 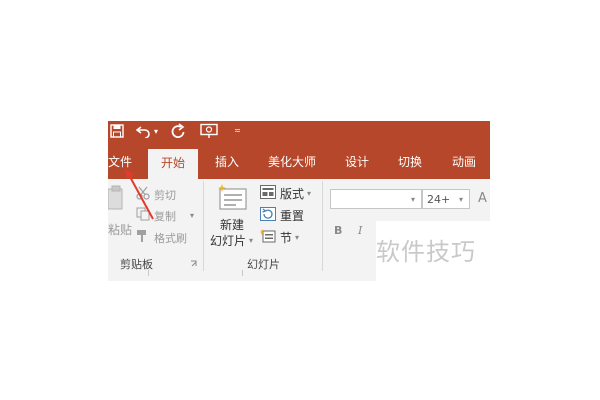 What do you see at coordinates (227, 161) in the screenshot?
I see `tab-insert: 插入` at bounding box center [227, 161].